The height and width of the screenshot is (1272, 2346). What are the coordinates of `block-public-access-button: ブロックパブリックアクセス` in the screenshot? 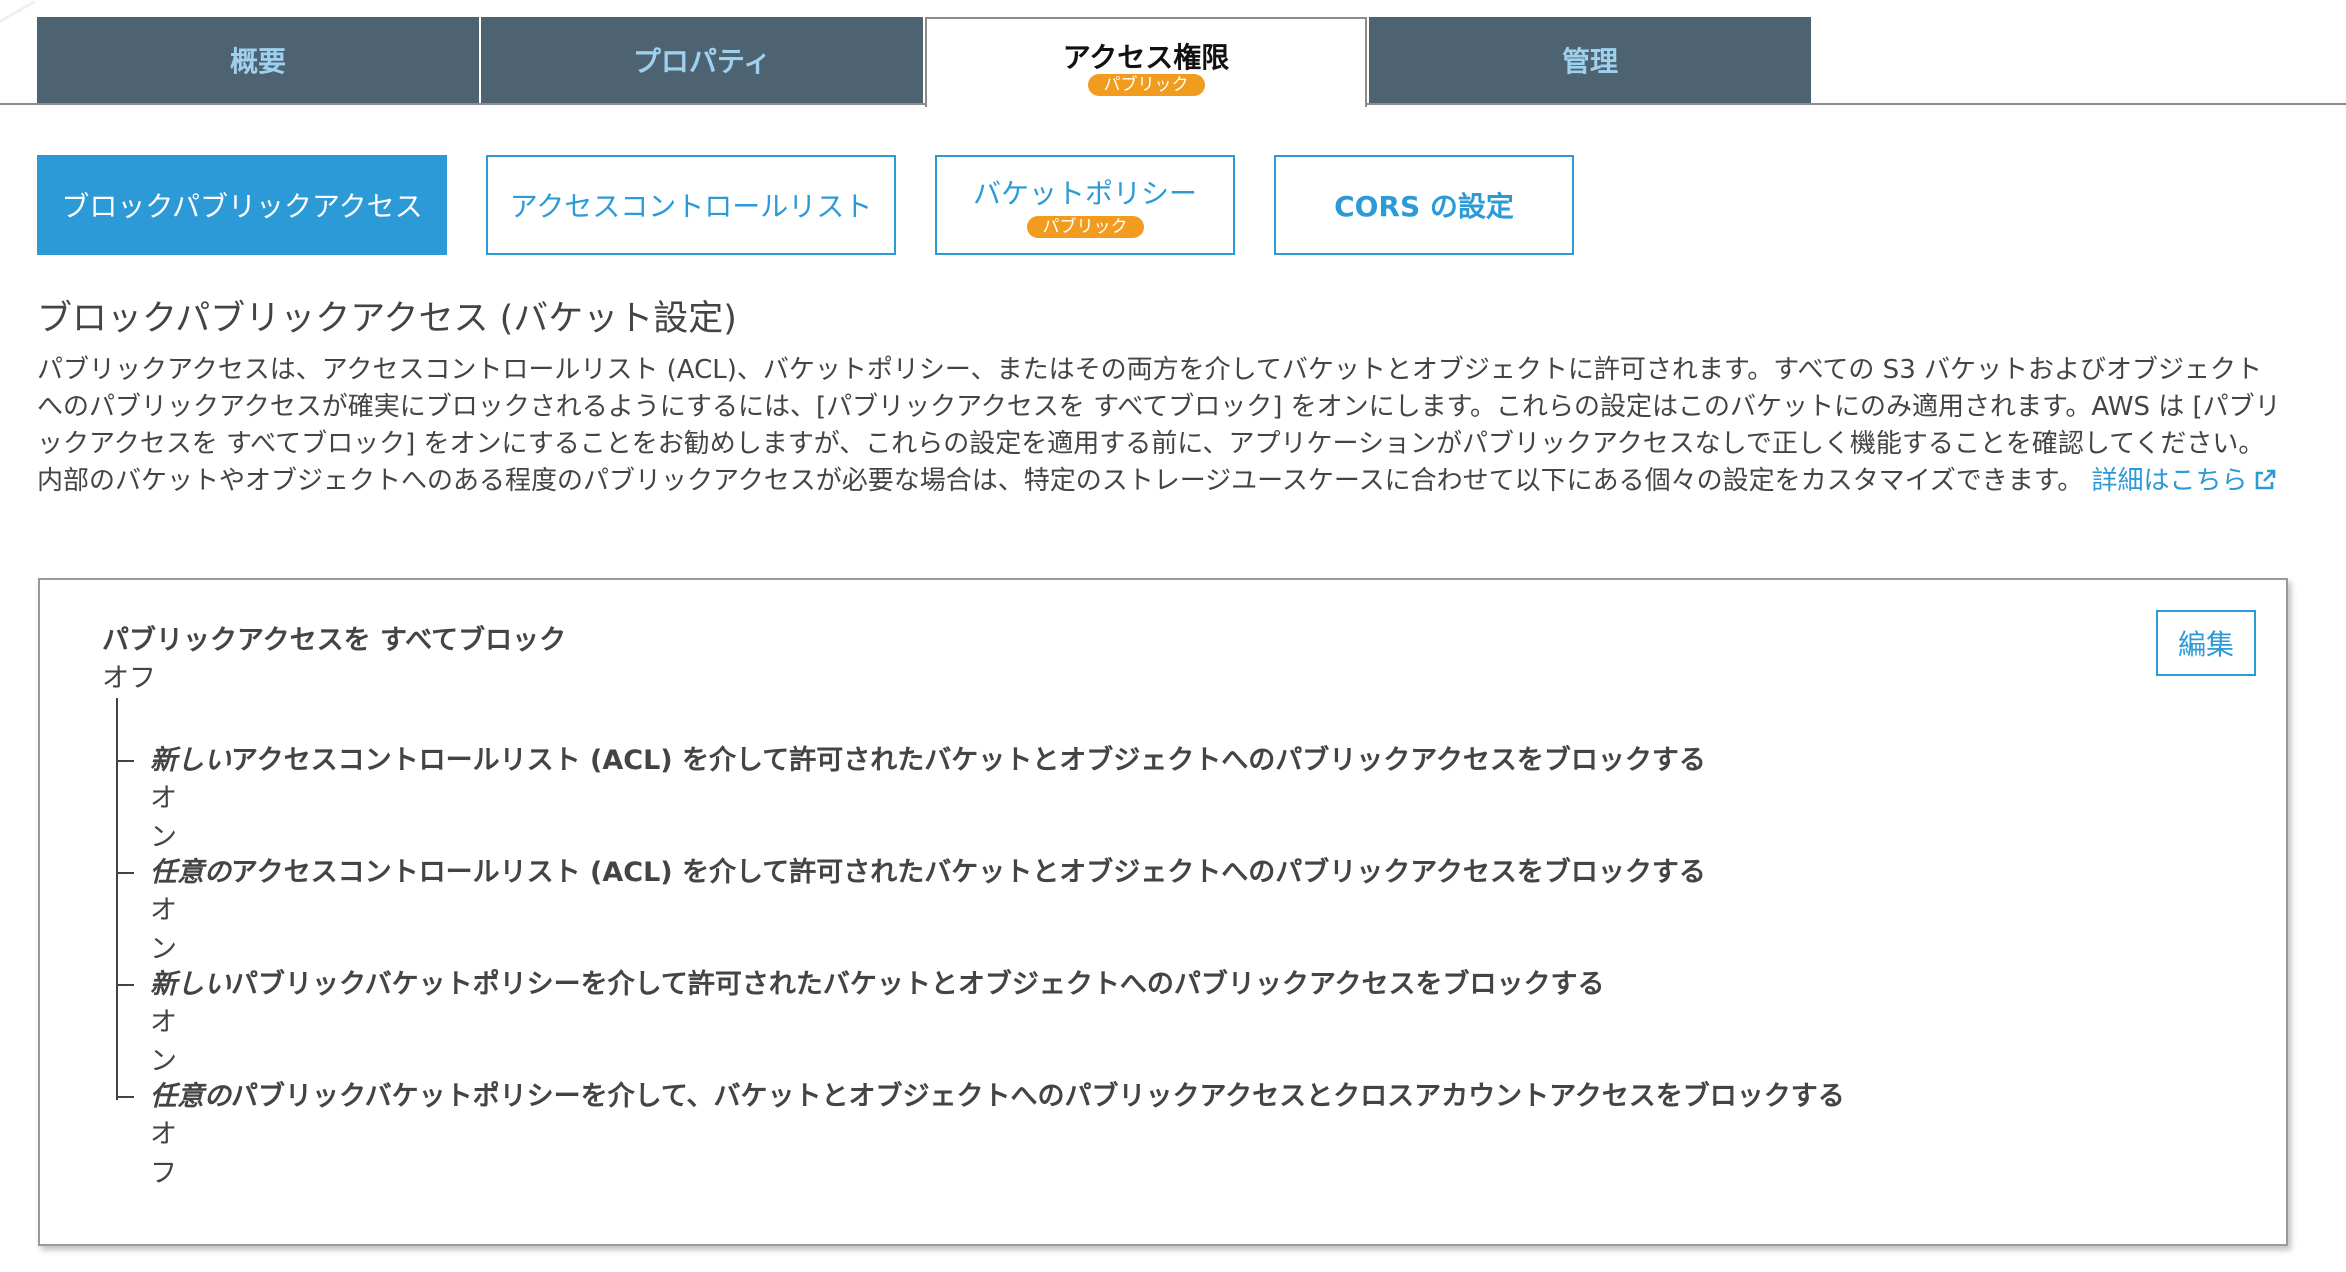 It's located at (242, 205).